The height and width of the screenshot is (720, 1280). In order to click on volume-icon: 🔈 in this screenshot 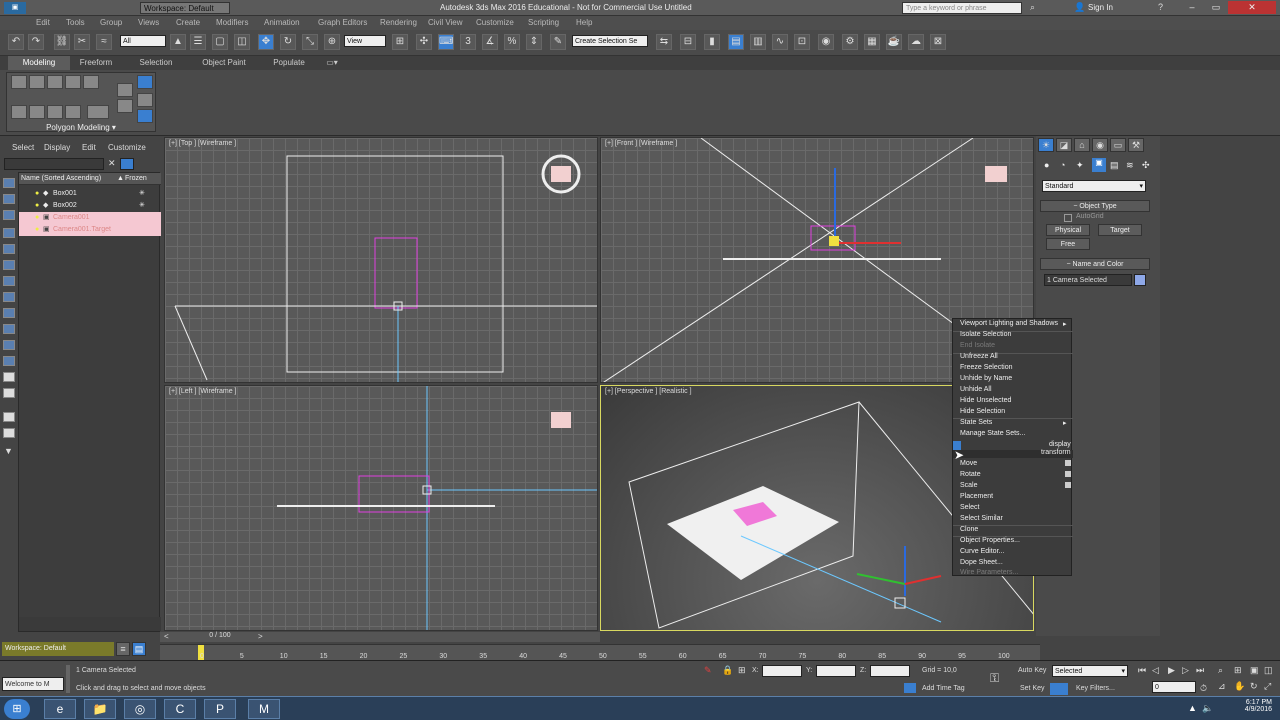, I will do `click(1207, 708)`.